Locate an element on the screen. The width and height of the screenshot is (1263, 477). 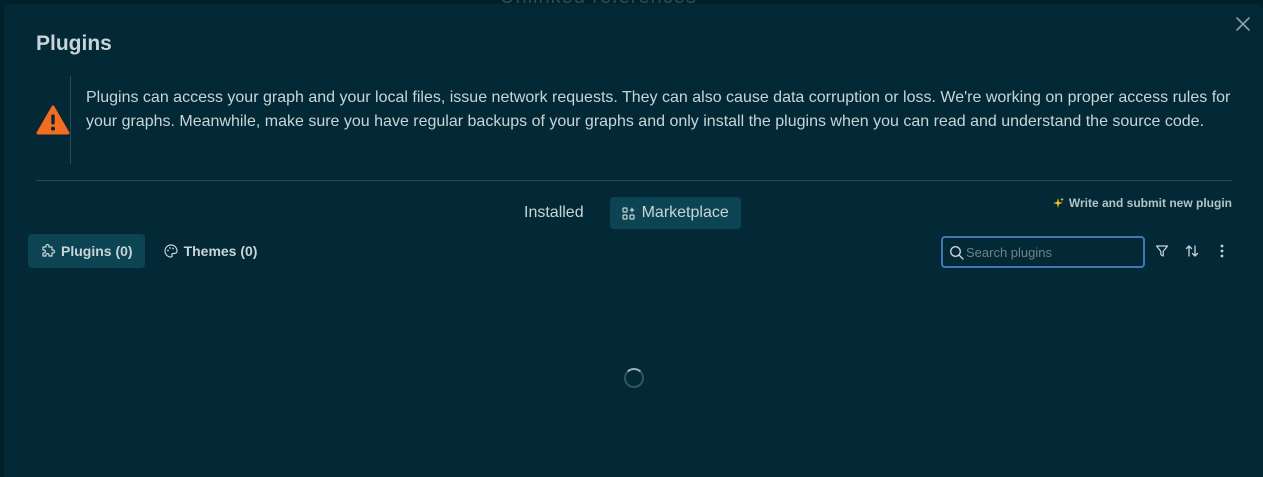
warning-icon is located at coordinates (53, 120).